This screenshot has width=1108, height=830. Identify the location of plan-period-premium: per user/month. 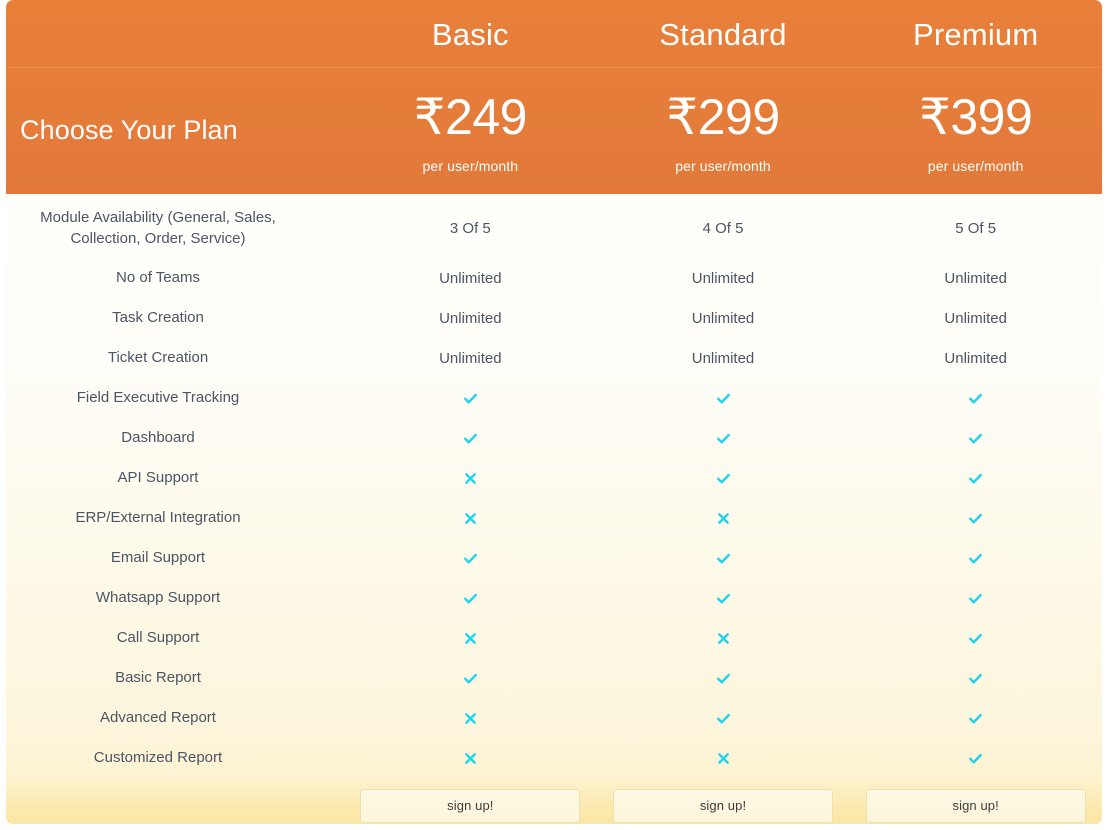
(975, 166).